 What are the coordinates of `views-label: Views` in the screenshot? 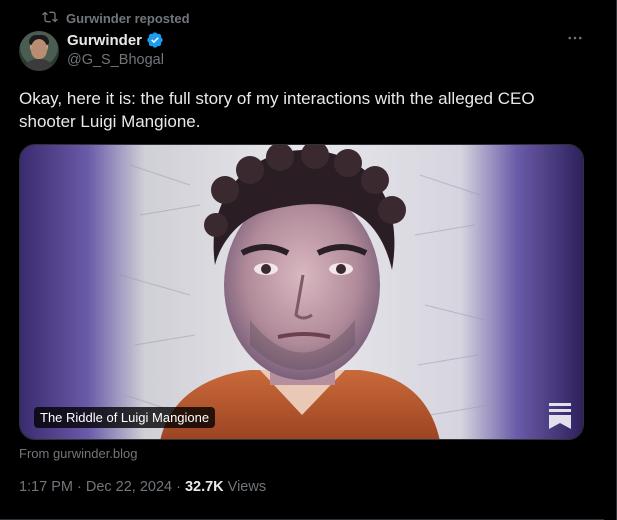 It's located at (247, 487).